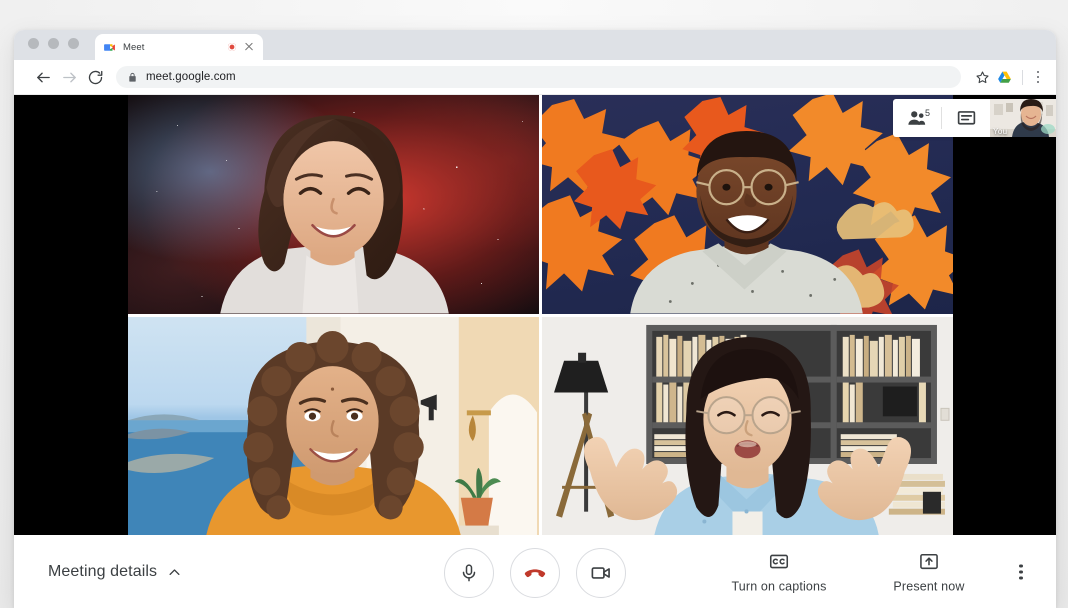  I want to click on present-now-button: Present now, so click(929, 572).